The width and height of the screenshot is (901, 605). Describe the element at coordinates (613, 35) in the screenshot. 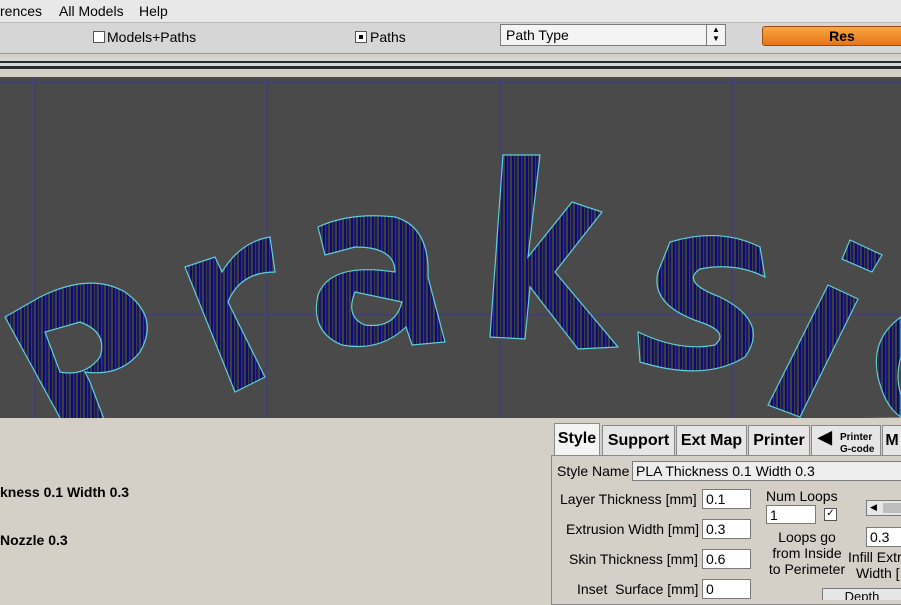

I see `path-type-select: Path Type ▲ ▼` at that location.